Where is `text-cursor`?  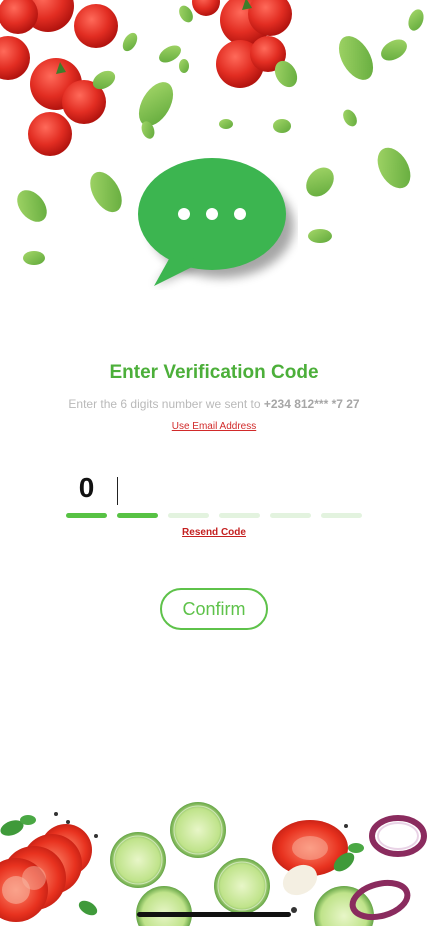 text-cursor is located at coordinates (117, 491).